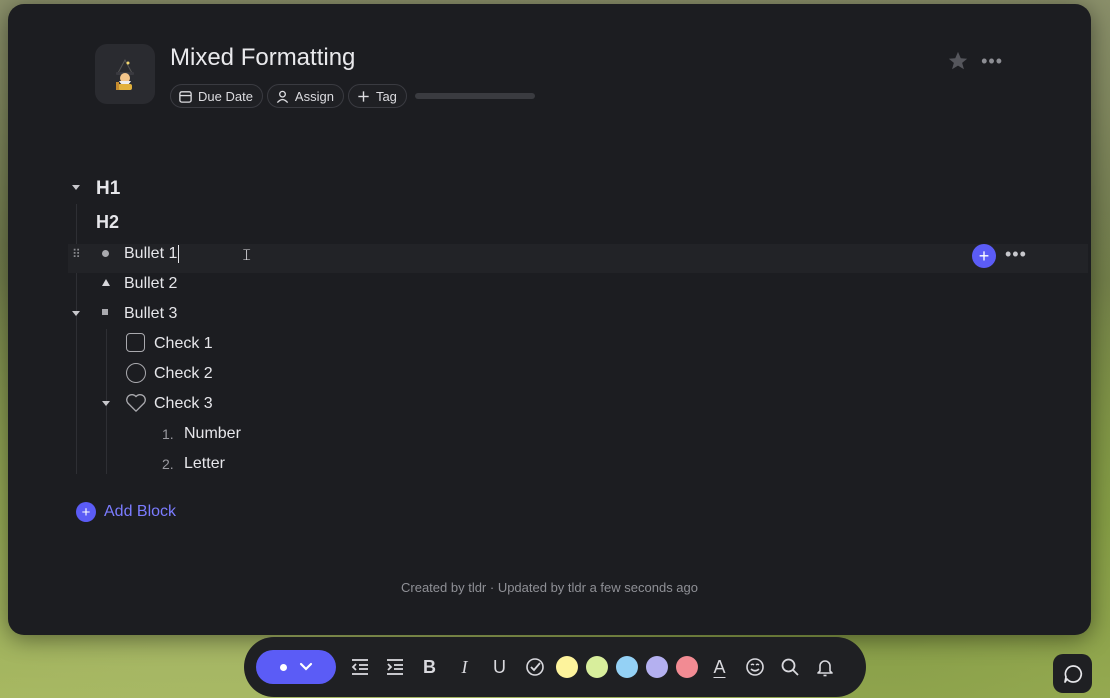 Image resolution: width=1110 pixels, height=698 pixels. I want to click on reminder-button, so click(824, 667).